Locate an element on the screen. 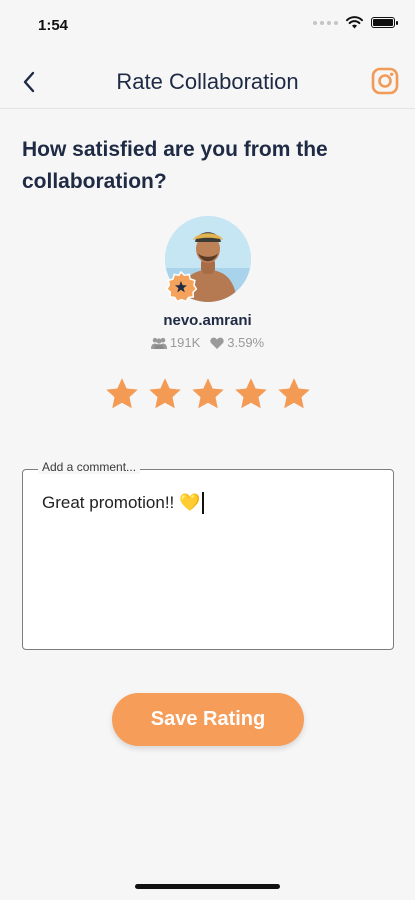  followers-stat: 191K is located at coordinates (175, 342).